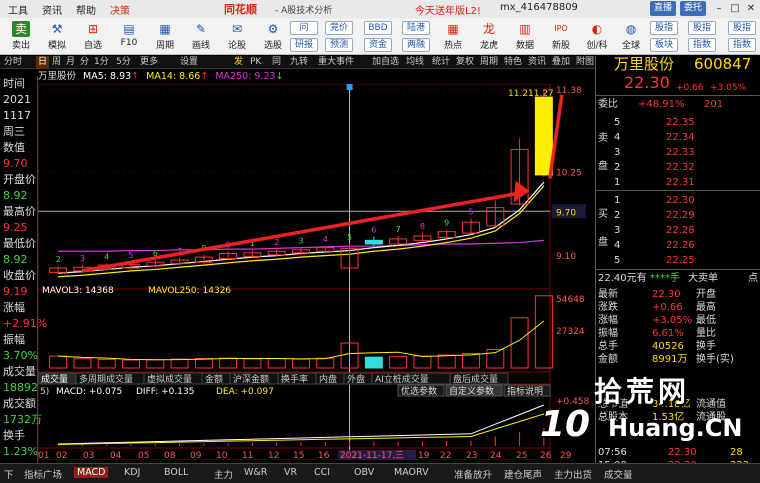 Image resolution: width=760 pixels, height=483 pixels. What do you see at coordinates (255, 62) in the screenshot?
I see `tab-pk: PK` at bounding box center [255, 62].